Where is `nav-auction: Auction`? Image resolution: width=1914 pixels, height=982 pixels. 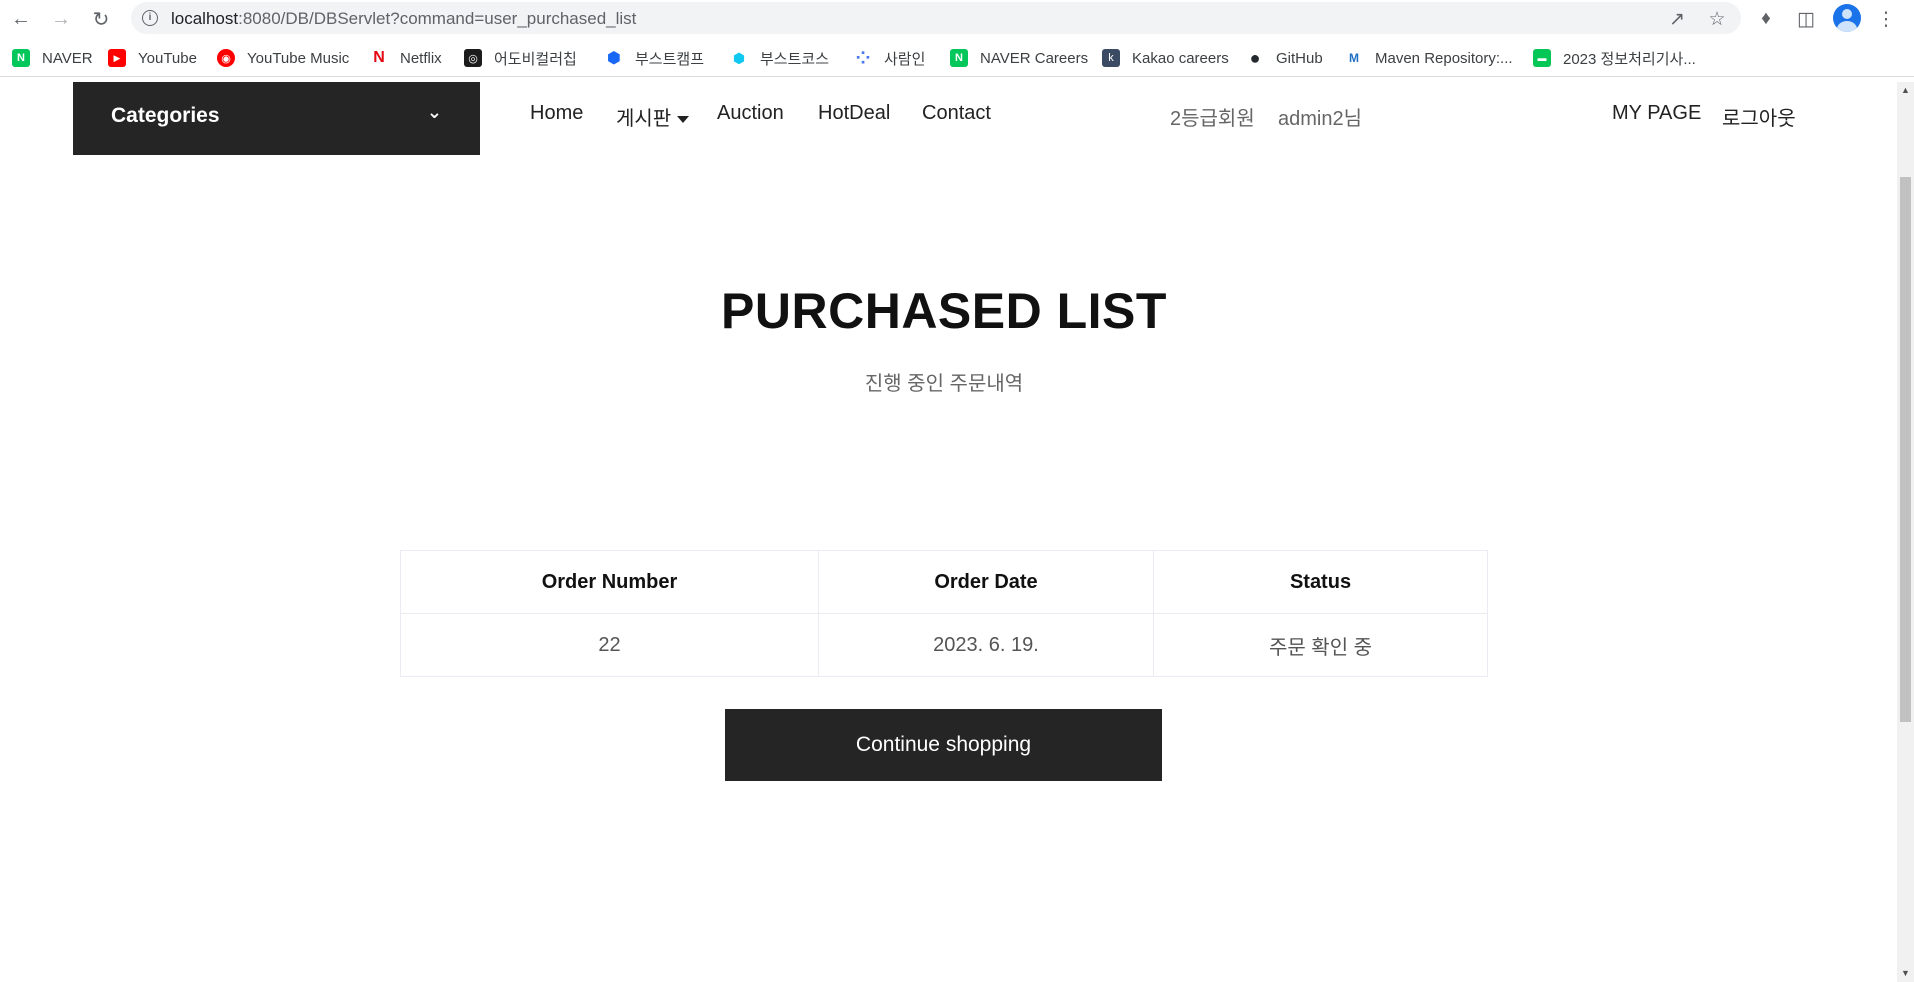
nav-auction: Auction is located at coordinates (750, 113).